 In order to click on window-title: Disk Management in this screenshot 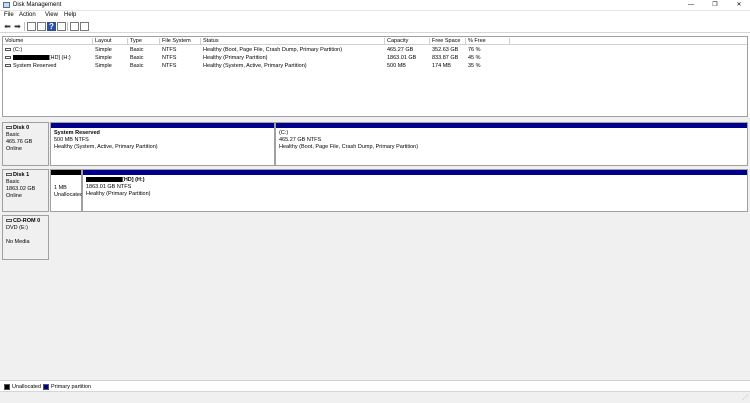, I will do `click(37, 5)`.